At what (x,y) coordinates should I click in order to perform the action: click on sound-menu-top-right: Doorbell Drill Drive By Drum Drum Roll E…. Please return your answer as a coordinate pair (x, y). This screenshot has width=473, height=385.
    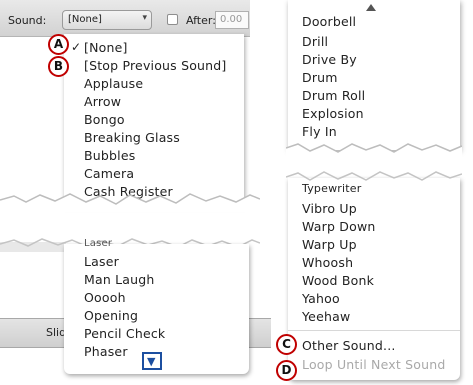
    Looking at the image, I should click on (374, 75).